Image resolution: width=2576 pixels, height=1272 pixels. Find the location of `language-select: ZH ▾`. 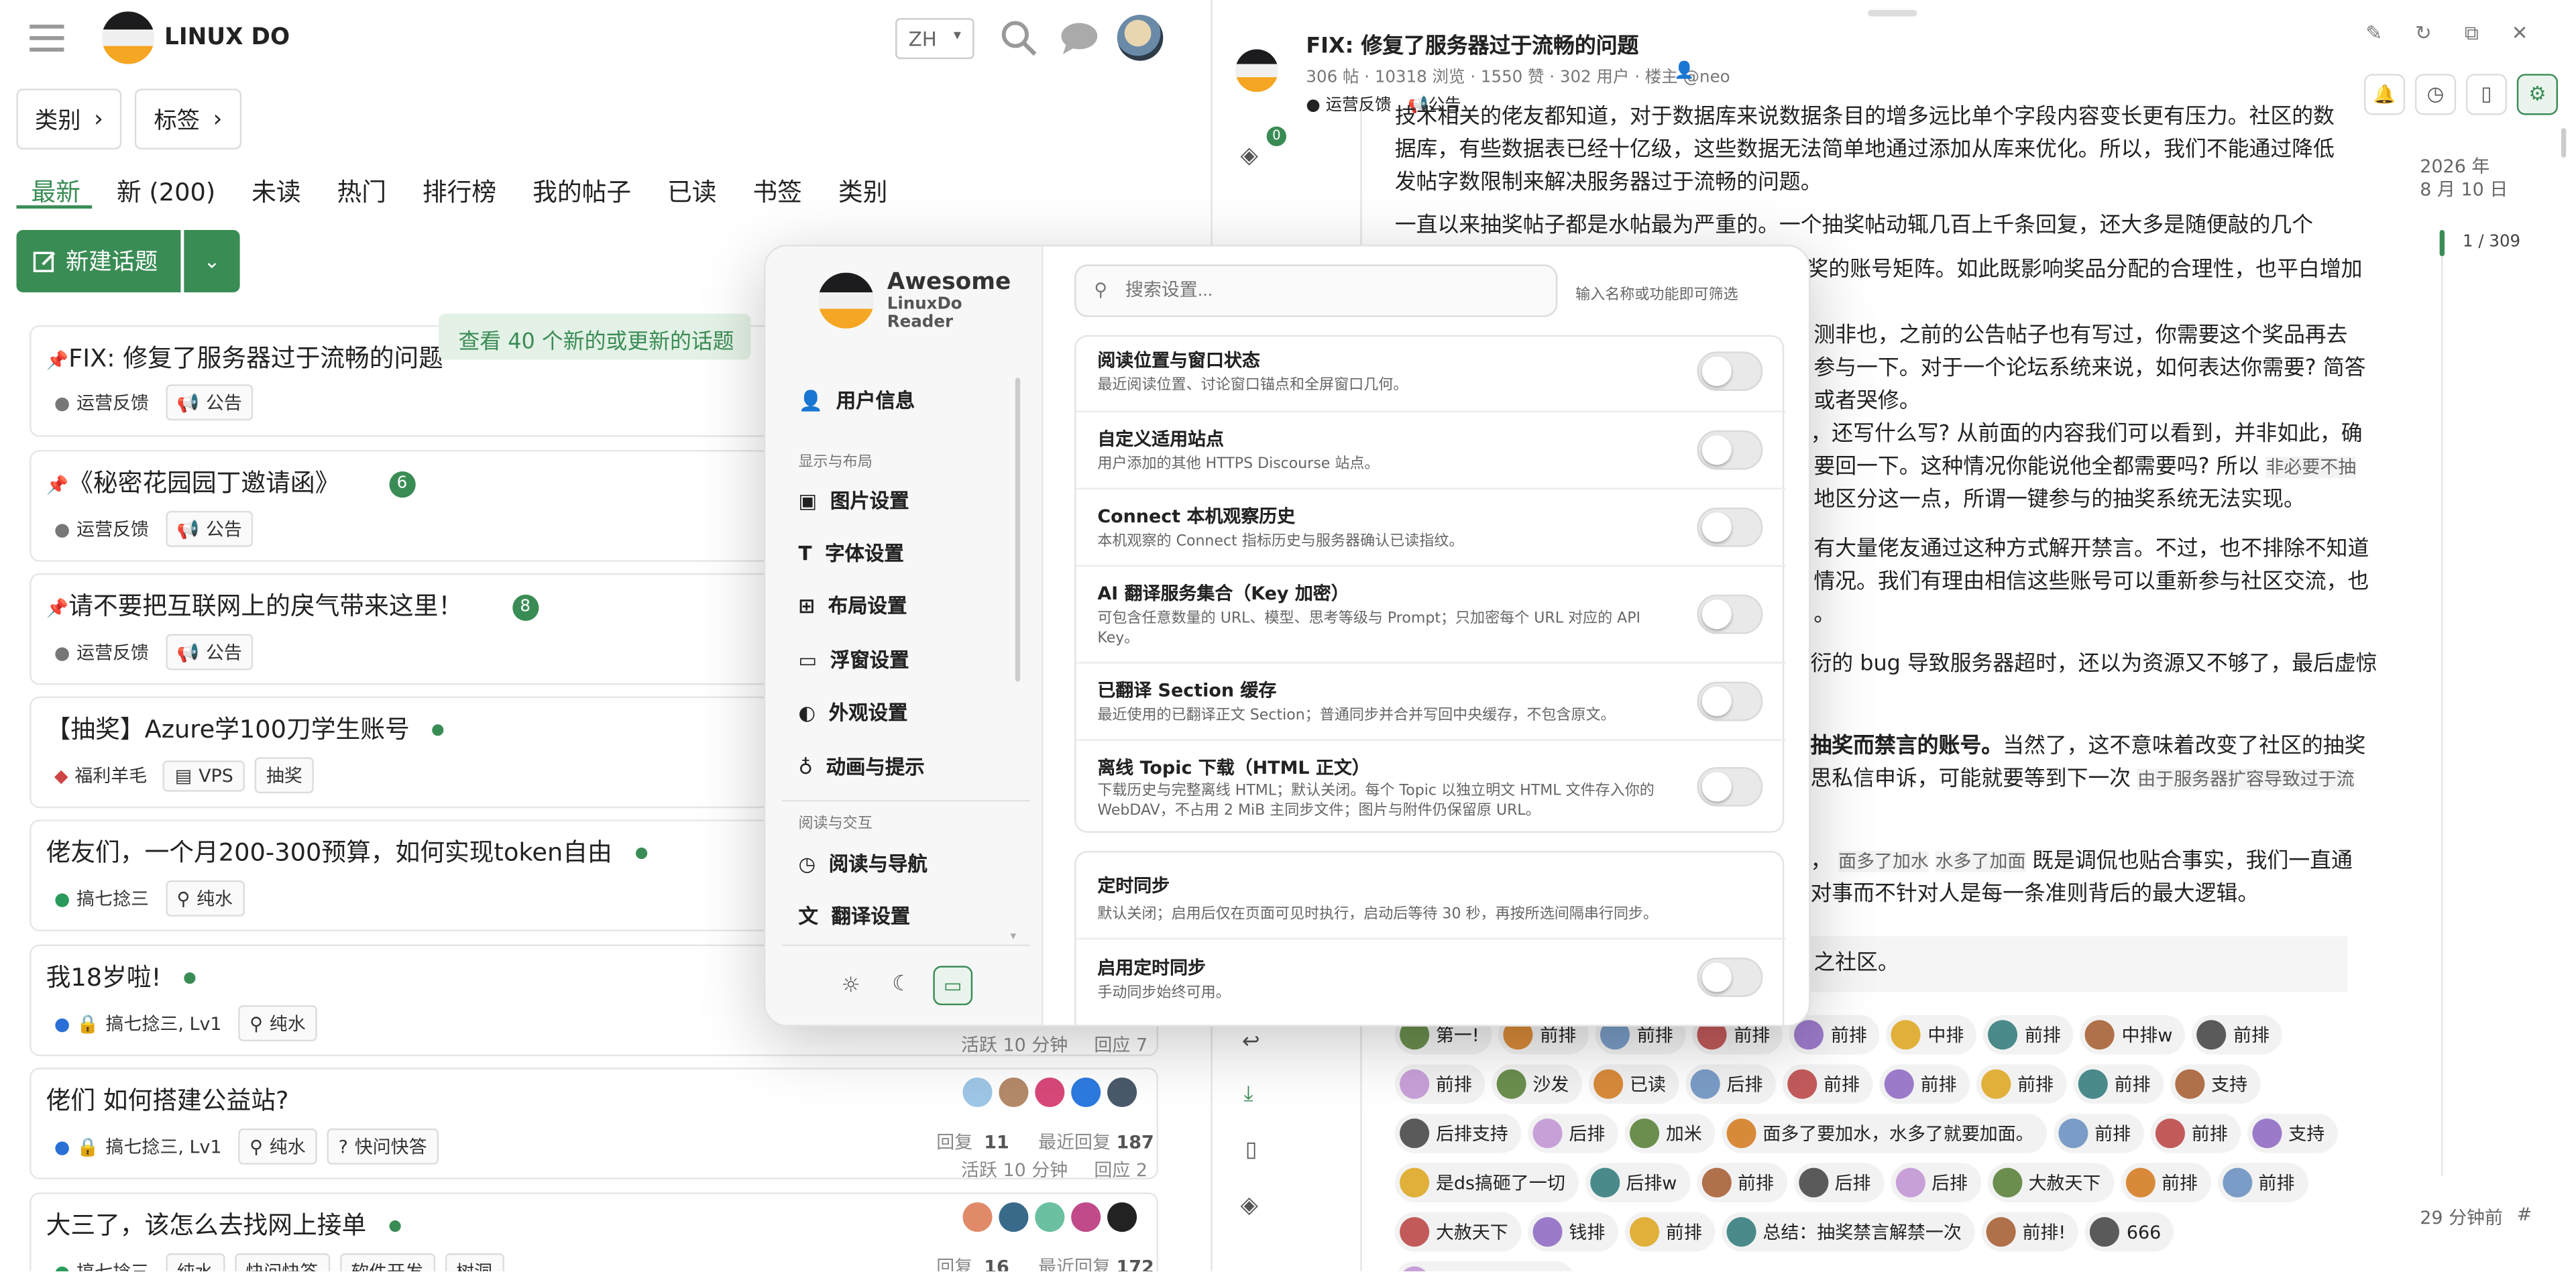

language-select: ZH ▾ is located at coordinates (934, 38).